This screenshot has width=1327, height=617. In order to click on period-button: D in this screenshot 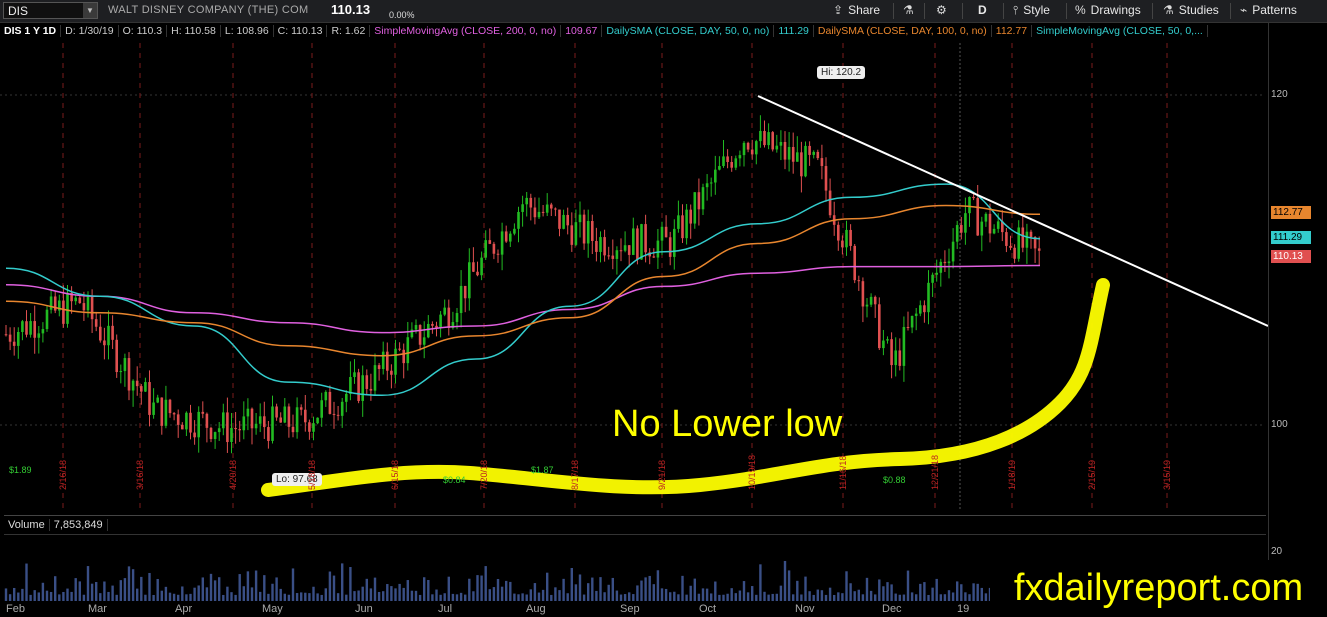, I will do `click(982, 10)`.